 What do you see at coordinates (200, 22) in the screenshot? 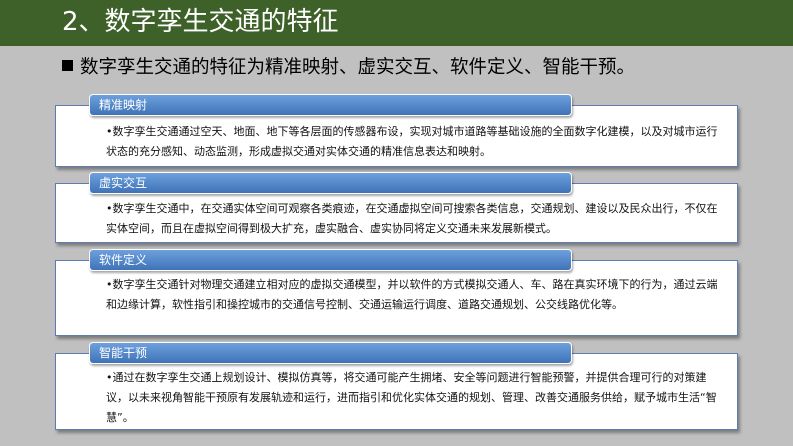
I see `page-title: 2、数字孪生交通的特征` at bounding box center [200, 22].